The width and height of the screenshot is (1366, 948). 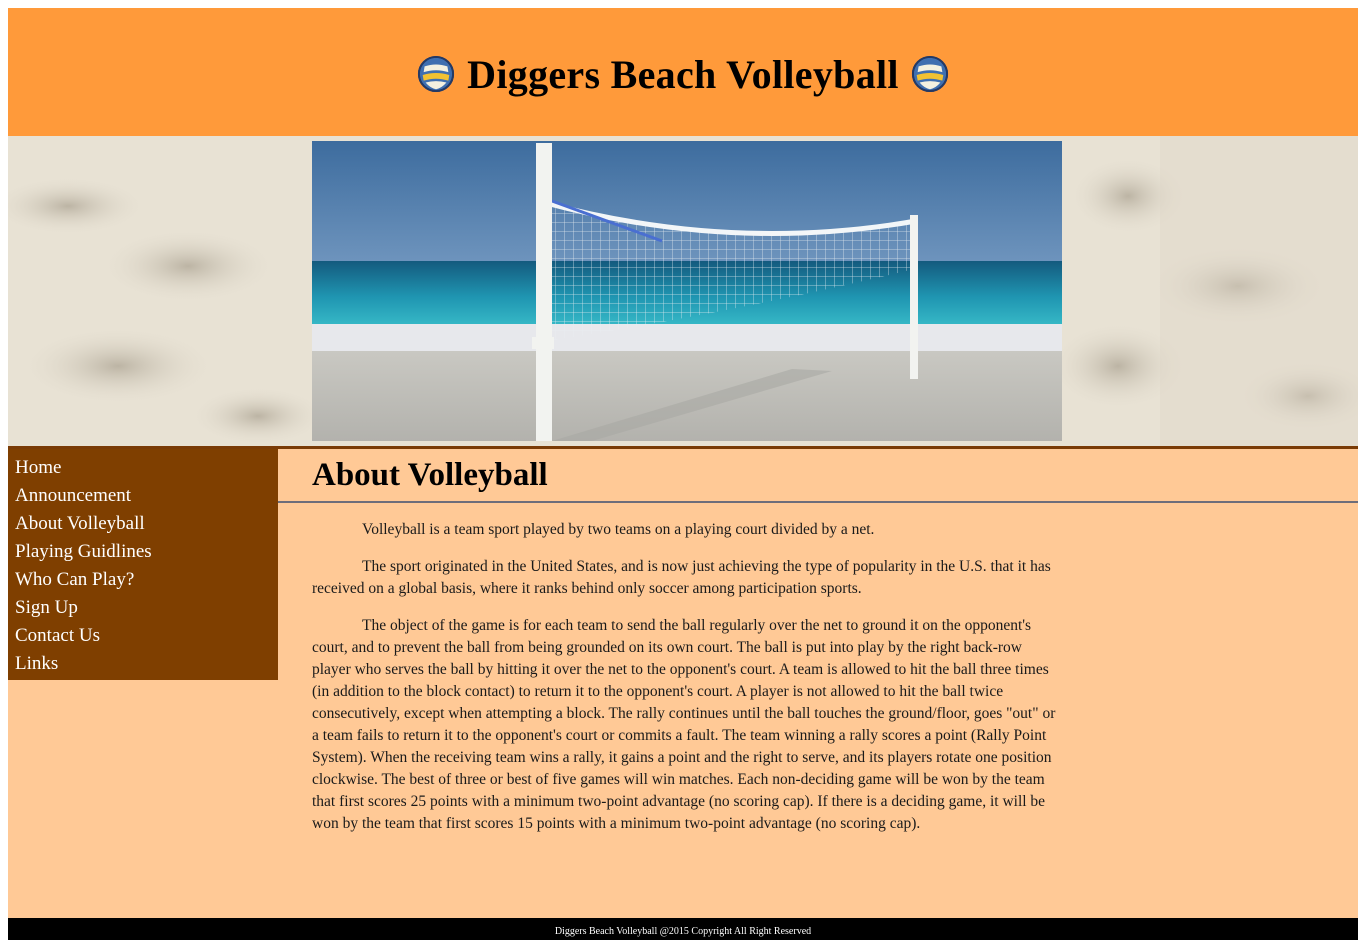 What do you see at coordinates (143, 664) in the screenshot?
I see `sidebar-item-links: Links` at bounding box center [143, 664].